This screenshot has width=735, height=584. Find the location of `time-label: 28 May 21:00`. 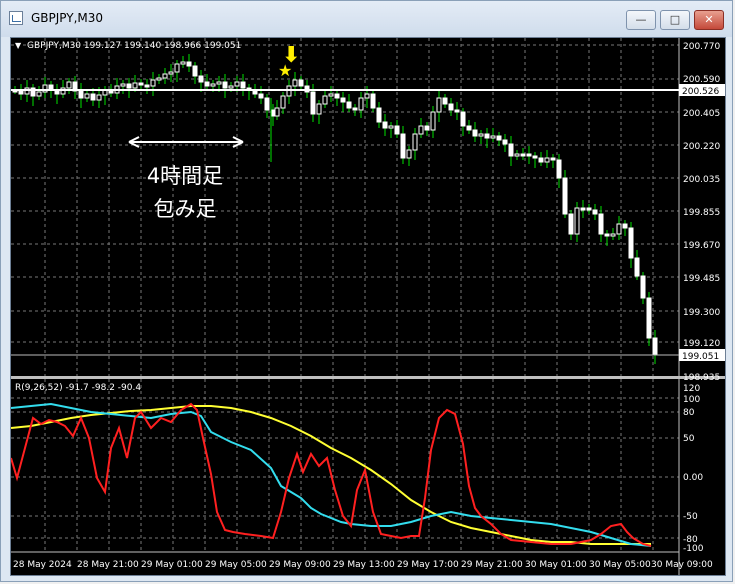

time-label: 28 May 21:00 is located at coordinates (108, 565).